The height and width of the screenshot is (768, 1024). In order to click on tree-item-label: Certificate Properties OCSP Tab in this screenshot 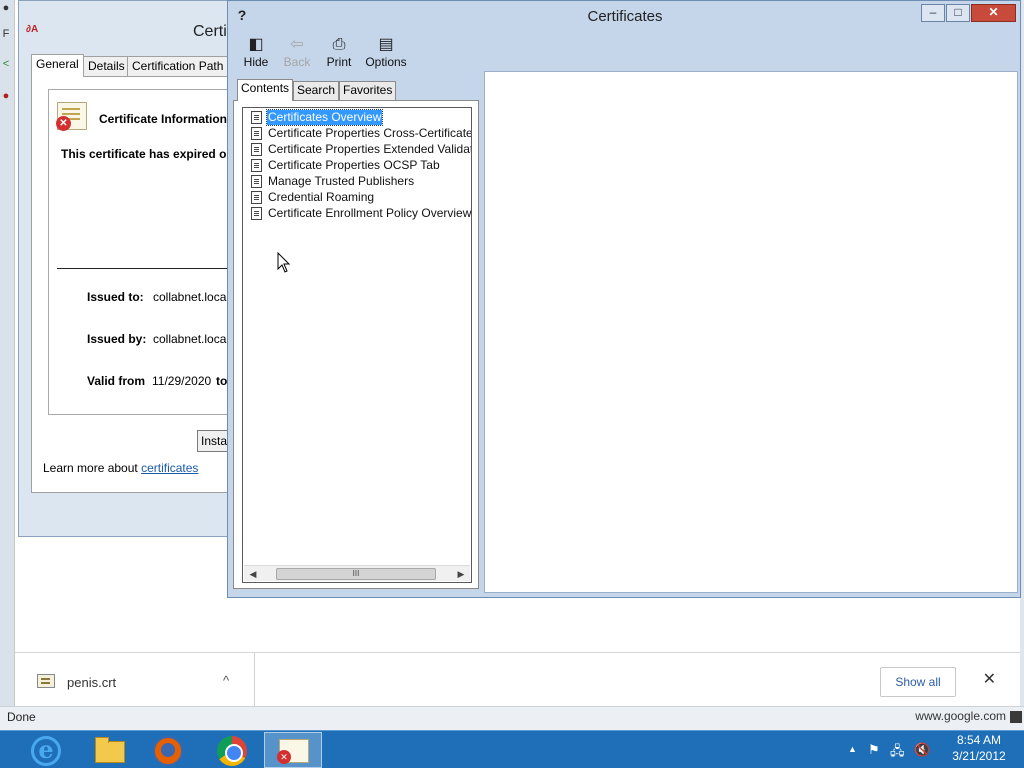, I will do `click(354, 165)`.